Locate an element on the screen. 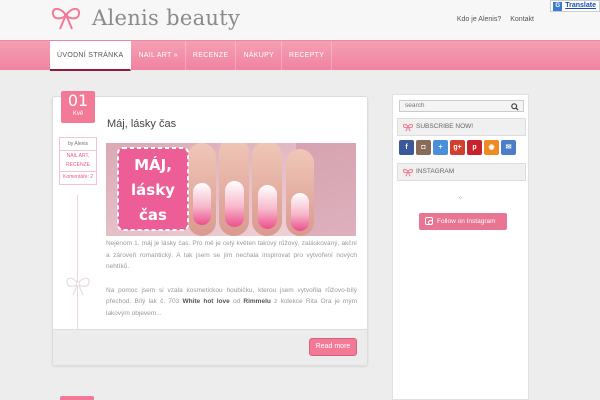 This screenshot has width=600, height=400. link-about: Kdo je Alenis? is located at coordinates (479, 19).